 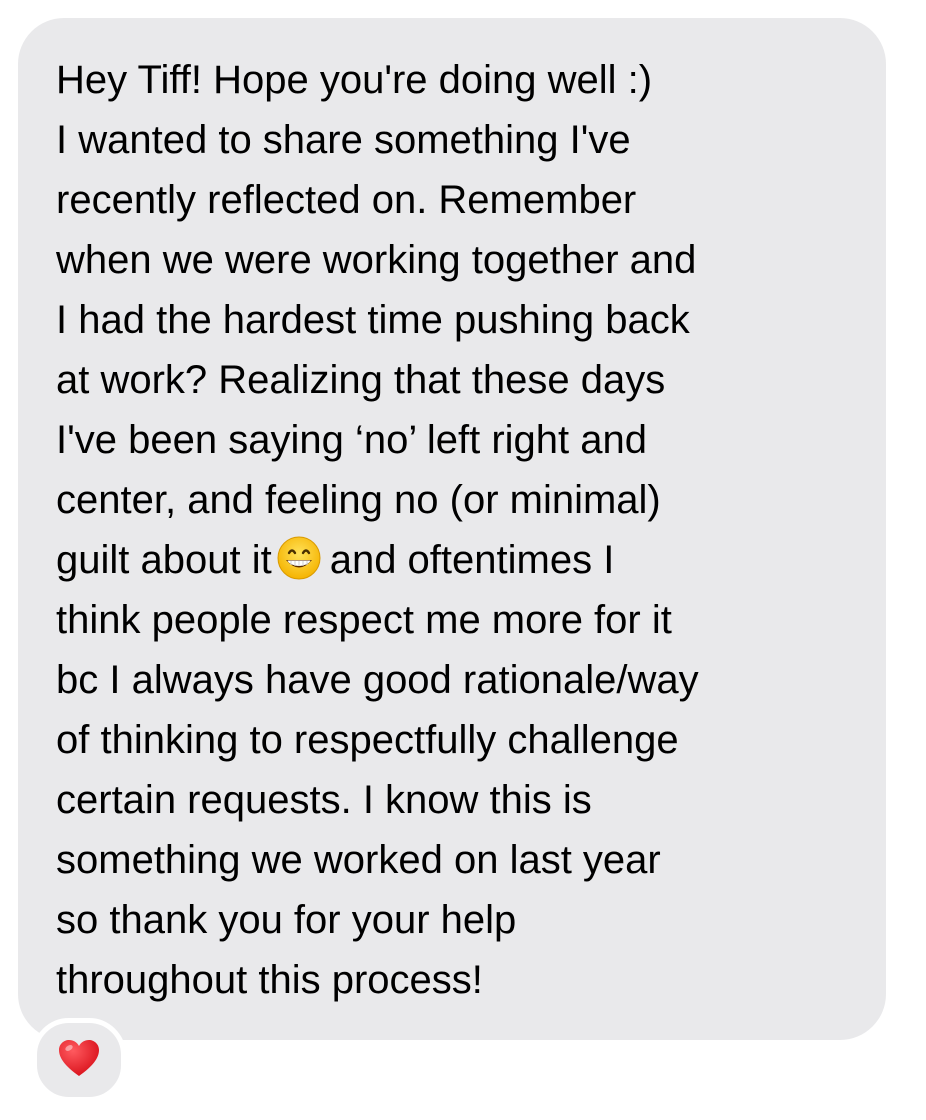 I want to click on message-line: think people respect me more for it, so click(x=364, y=620).